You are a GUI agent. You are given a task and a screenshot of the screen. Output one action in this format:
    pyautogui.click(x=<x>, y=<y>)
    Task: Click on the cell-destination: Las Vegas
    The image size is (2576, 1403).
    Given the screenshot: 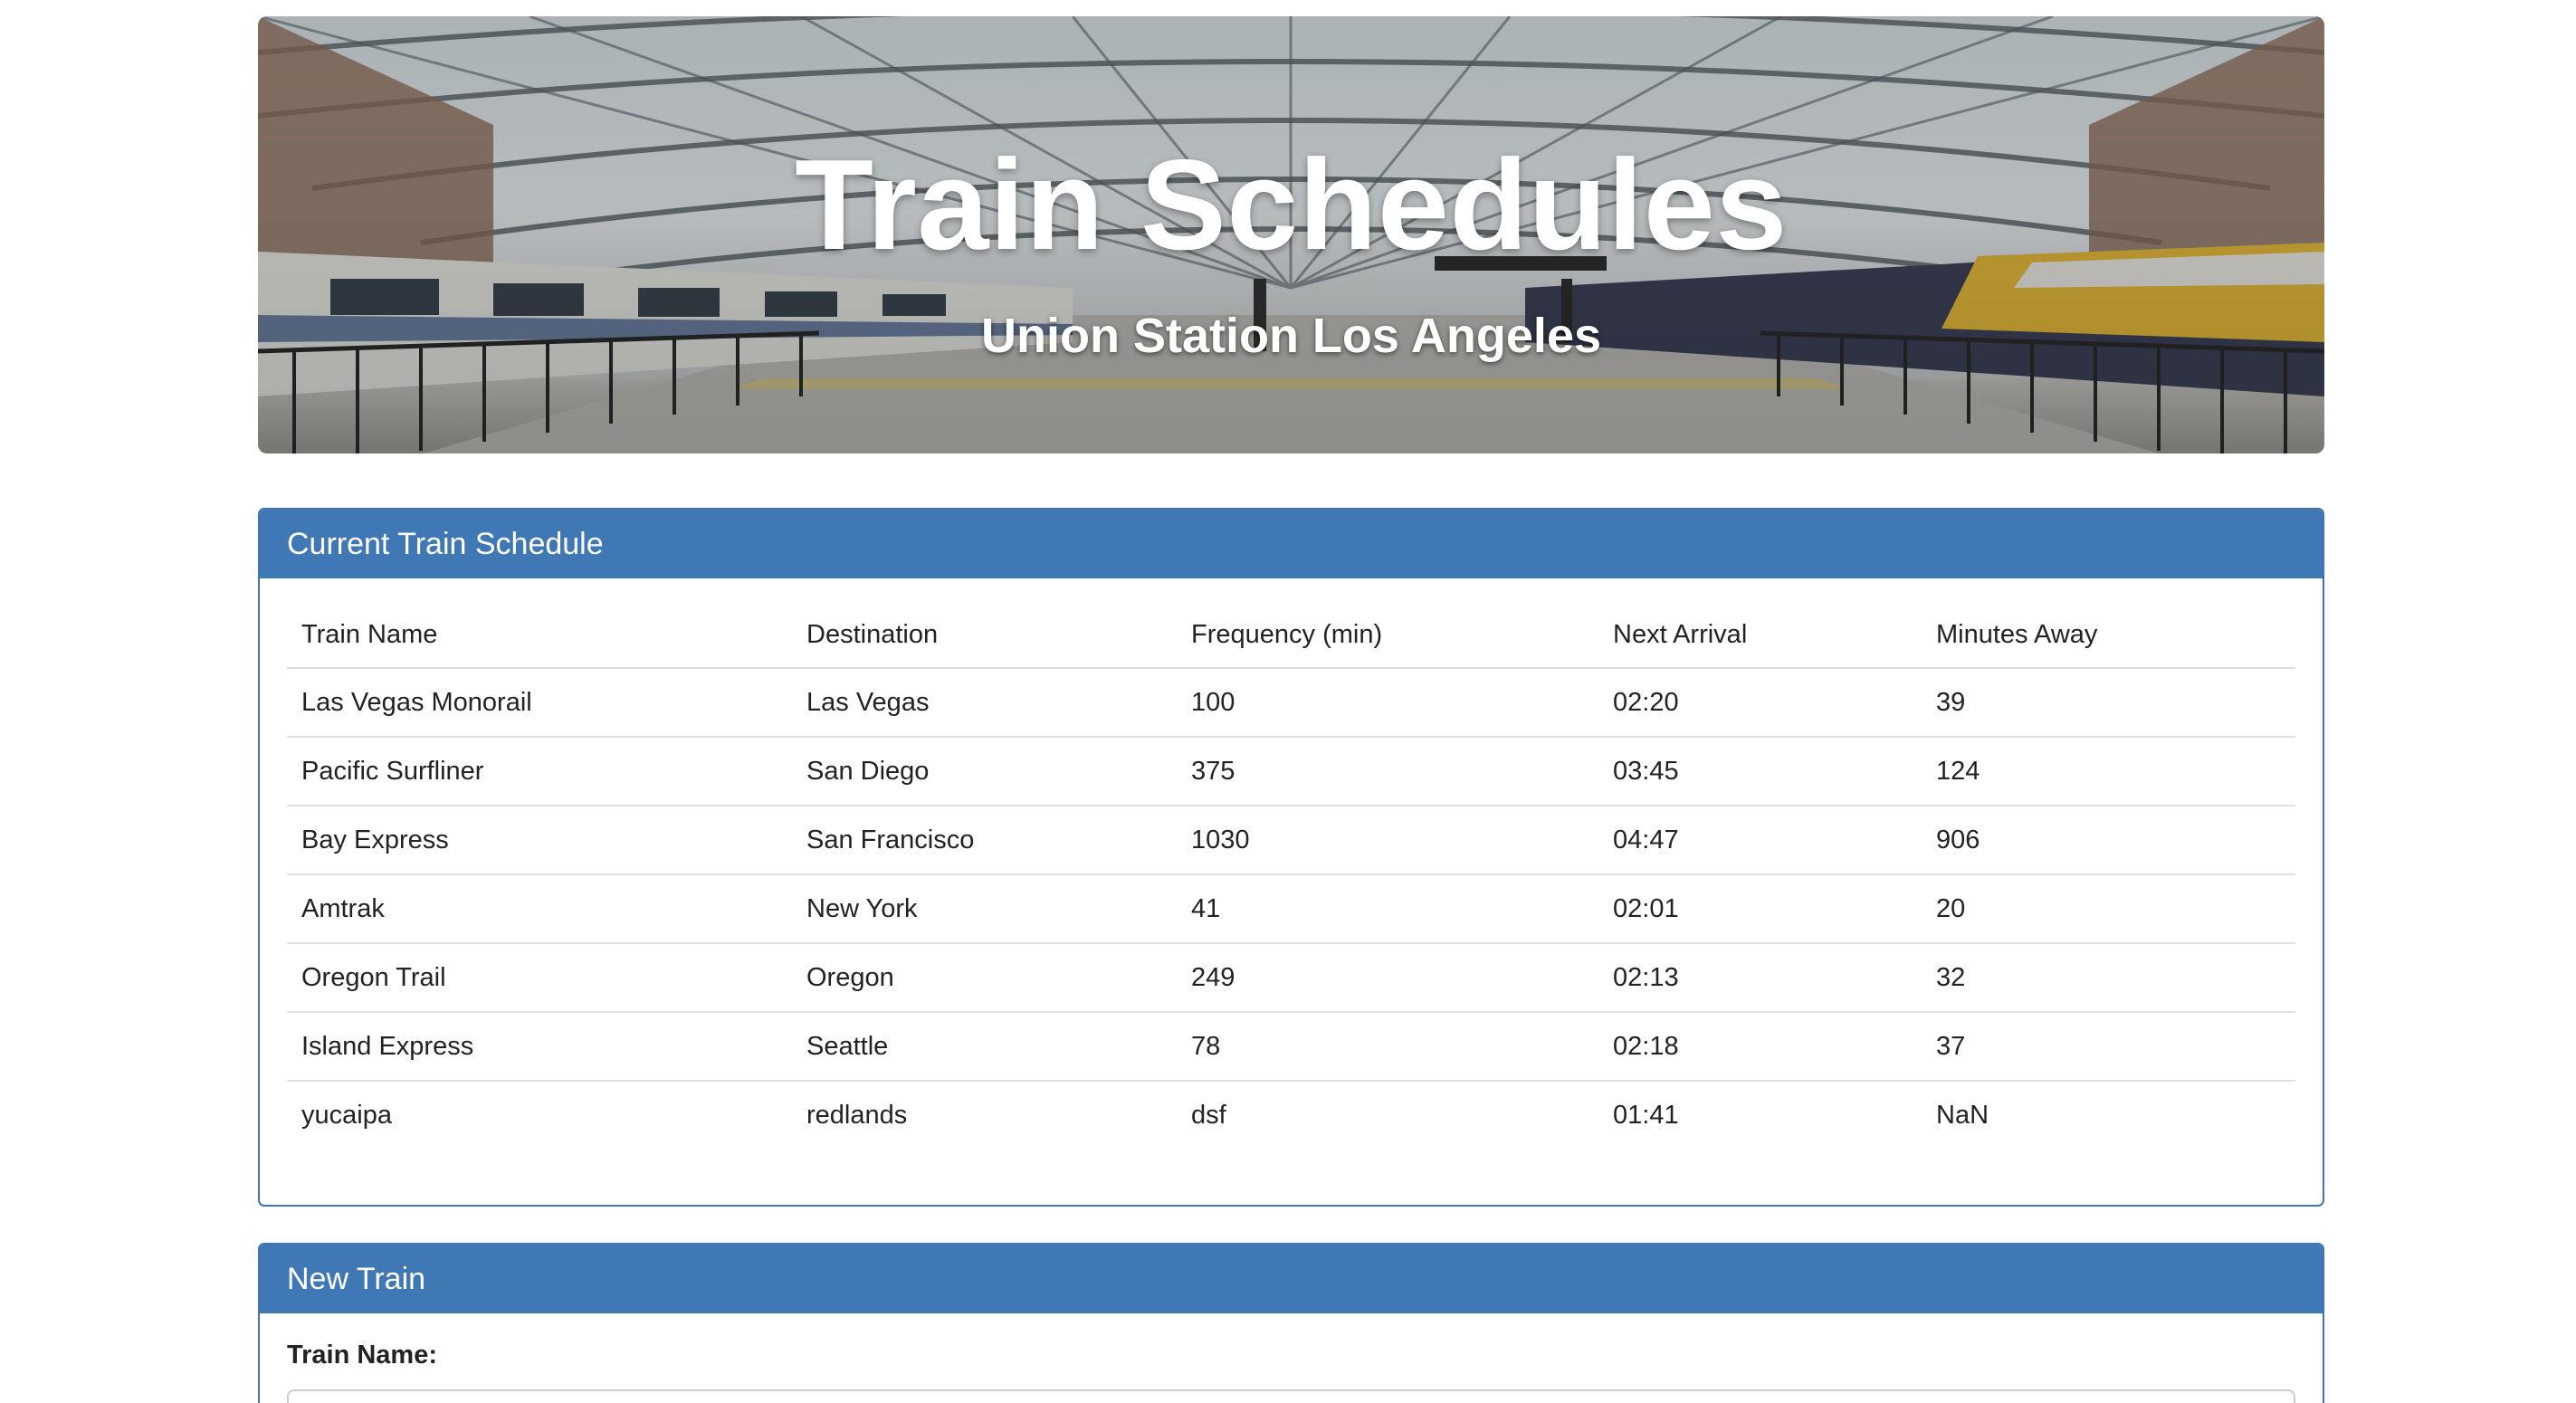 What is the action you would take?
    pyautogui.click(x=868, y=702)
    